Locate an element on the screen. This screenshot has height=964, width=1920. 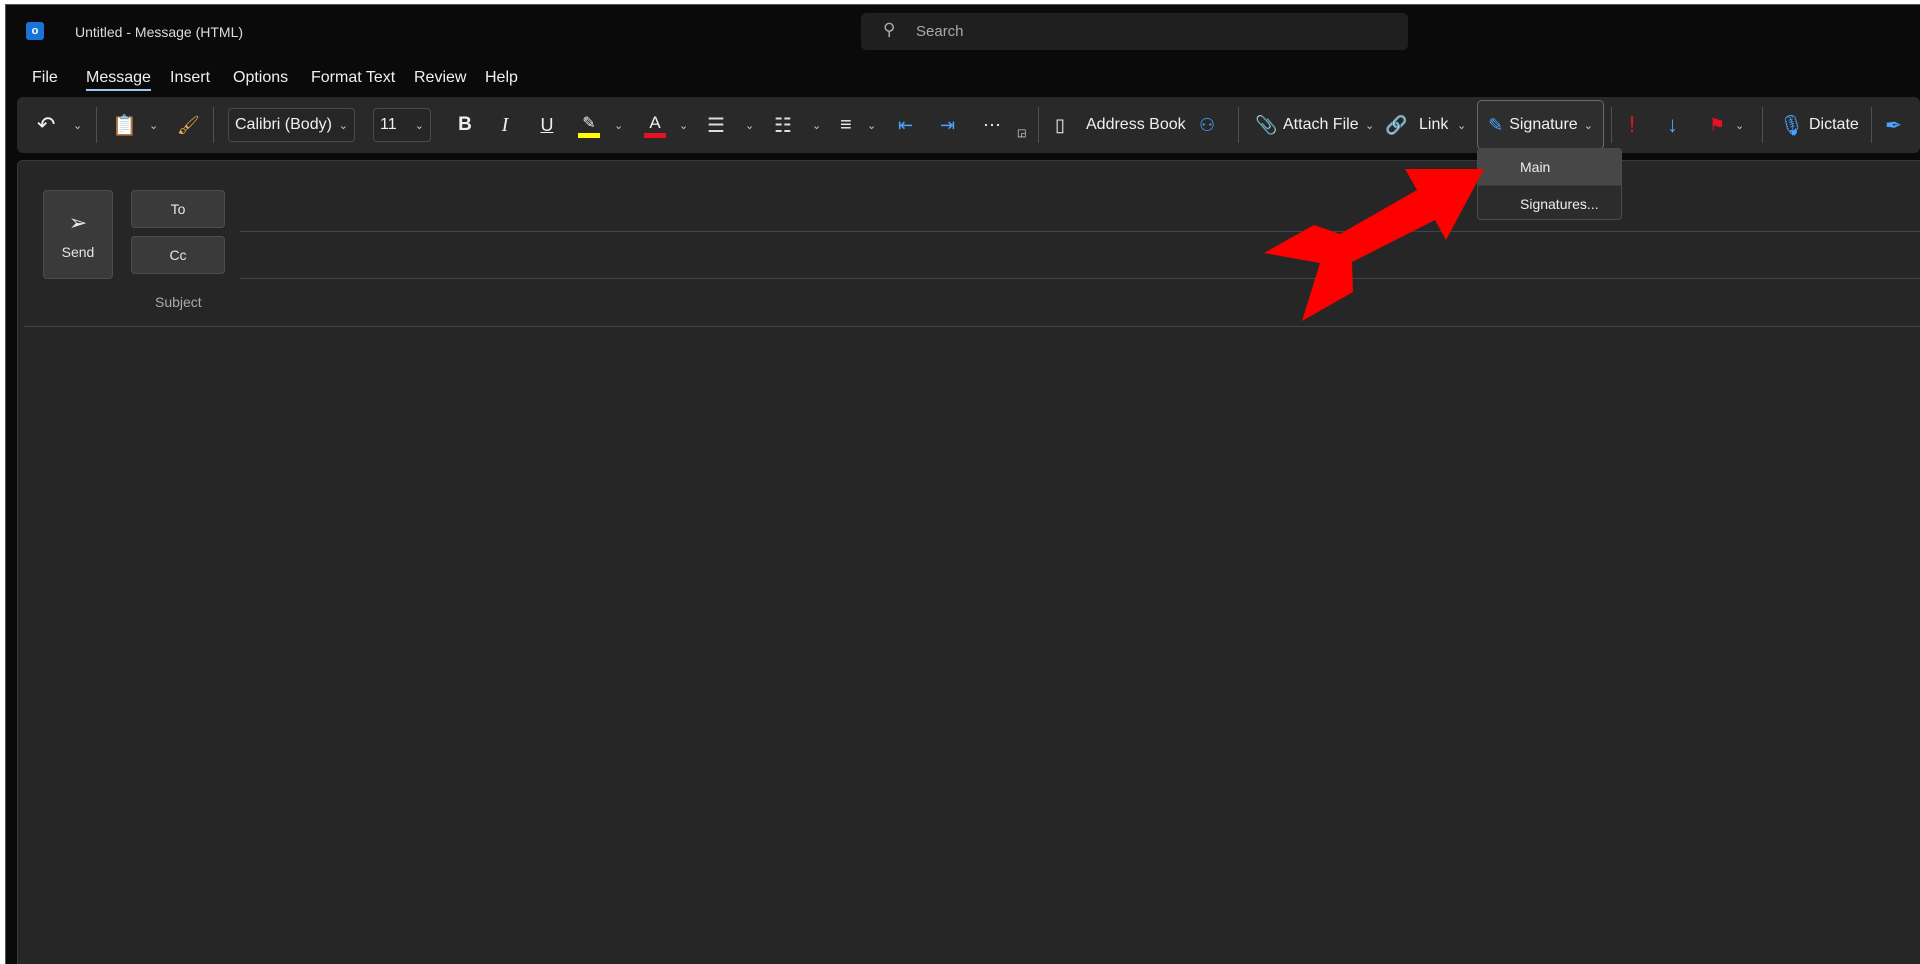
arrow-shape is located at coordinates (1374, 245).